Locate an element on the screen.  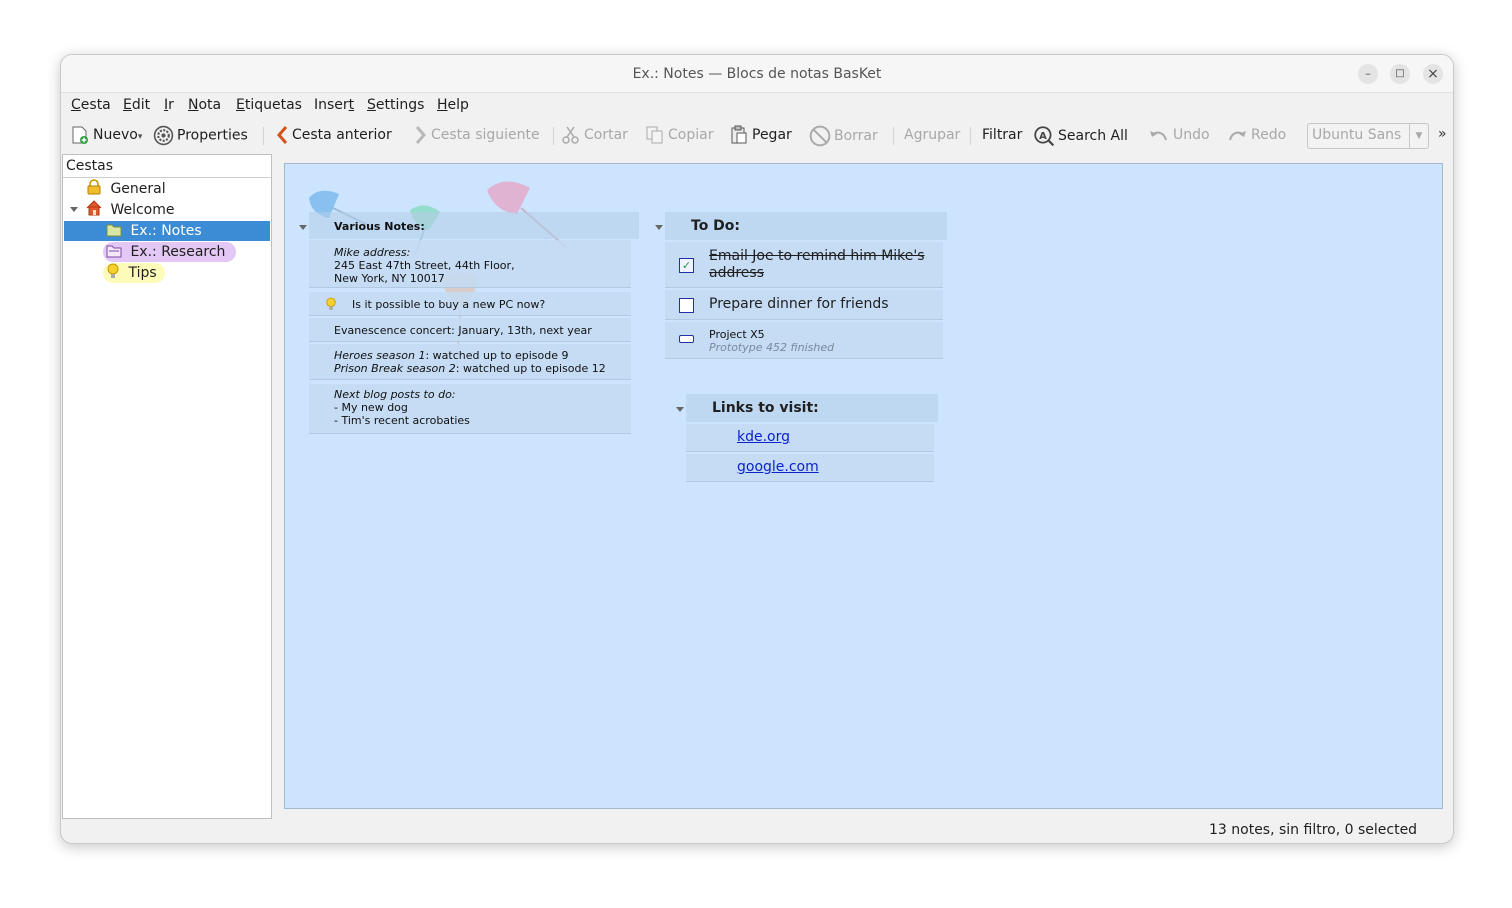
copy-icon is located at coordinates (654, 135).